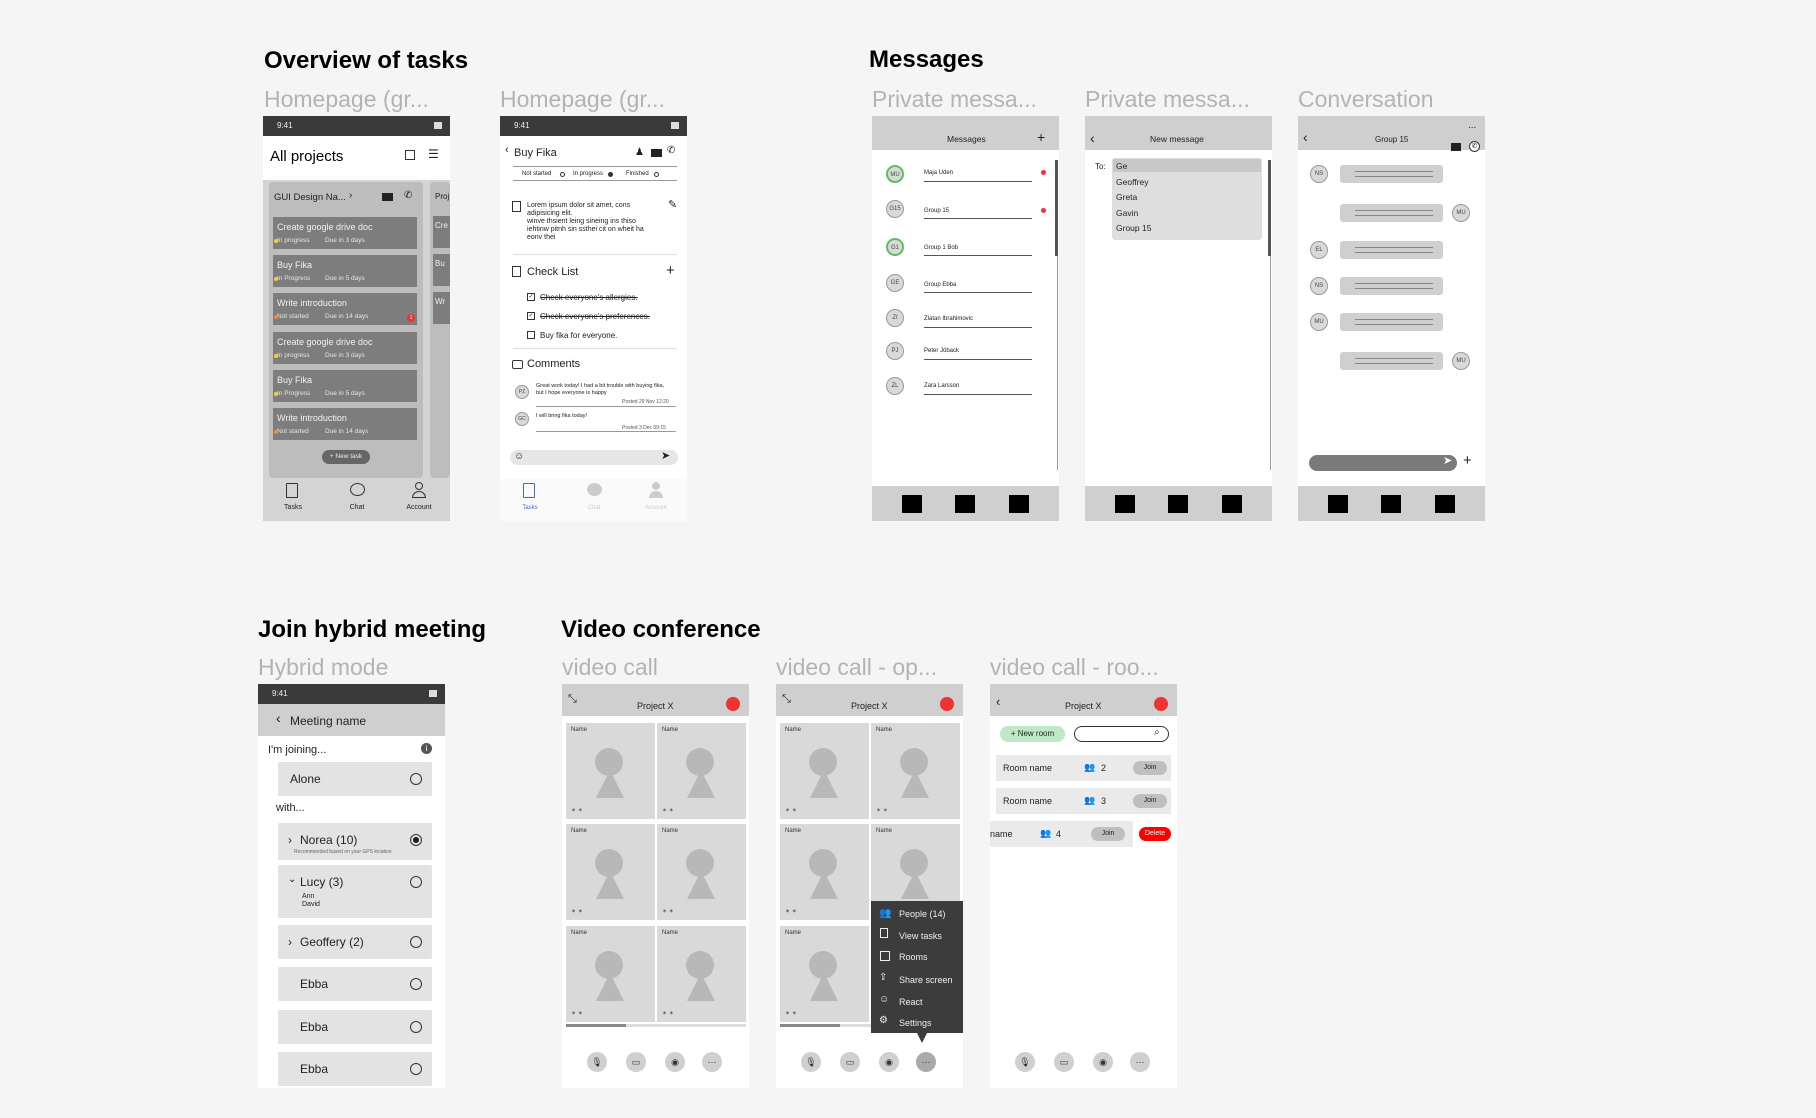 Image resolution: width=1816 pixels, height=1118 pixels. I want to click on search-icon: ⌕, so click(1157, 732).